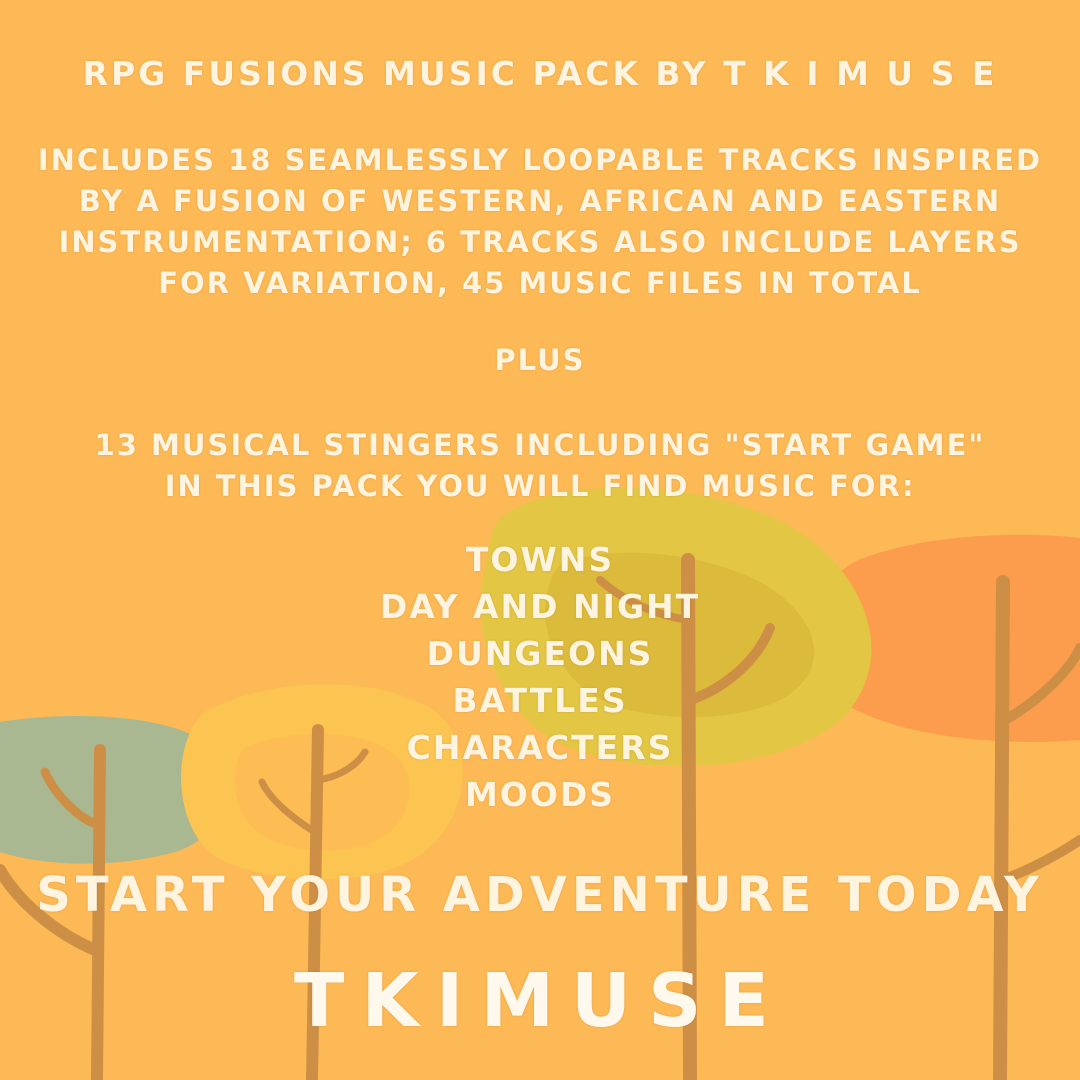  Describe the element at coordinates (540, 606) in the screenshot. I see `category-item: Day and Night` at that location.